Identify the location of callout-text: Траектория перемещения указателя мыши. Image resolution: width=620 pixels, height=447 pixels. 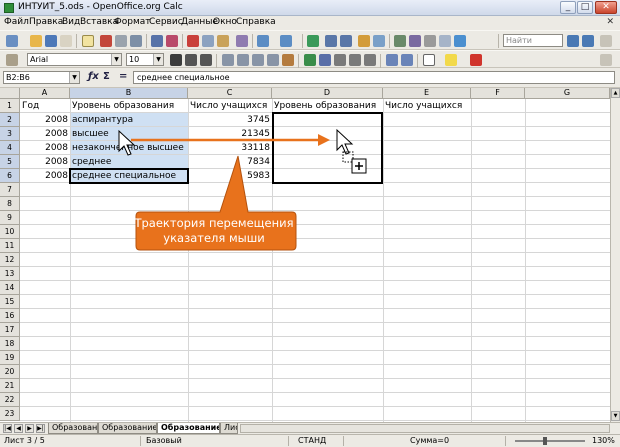
(214, 230).